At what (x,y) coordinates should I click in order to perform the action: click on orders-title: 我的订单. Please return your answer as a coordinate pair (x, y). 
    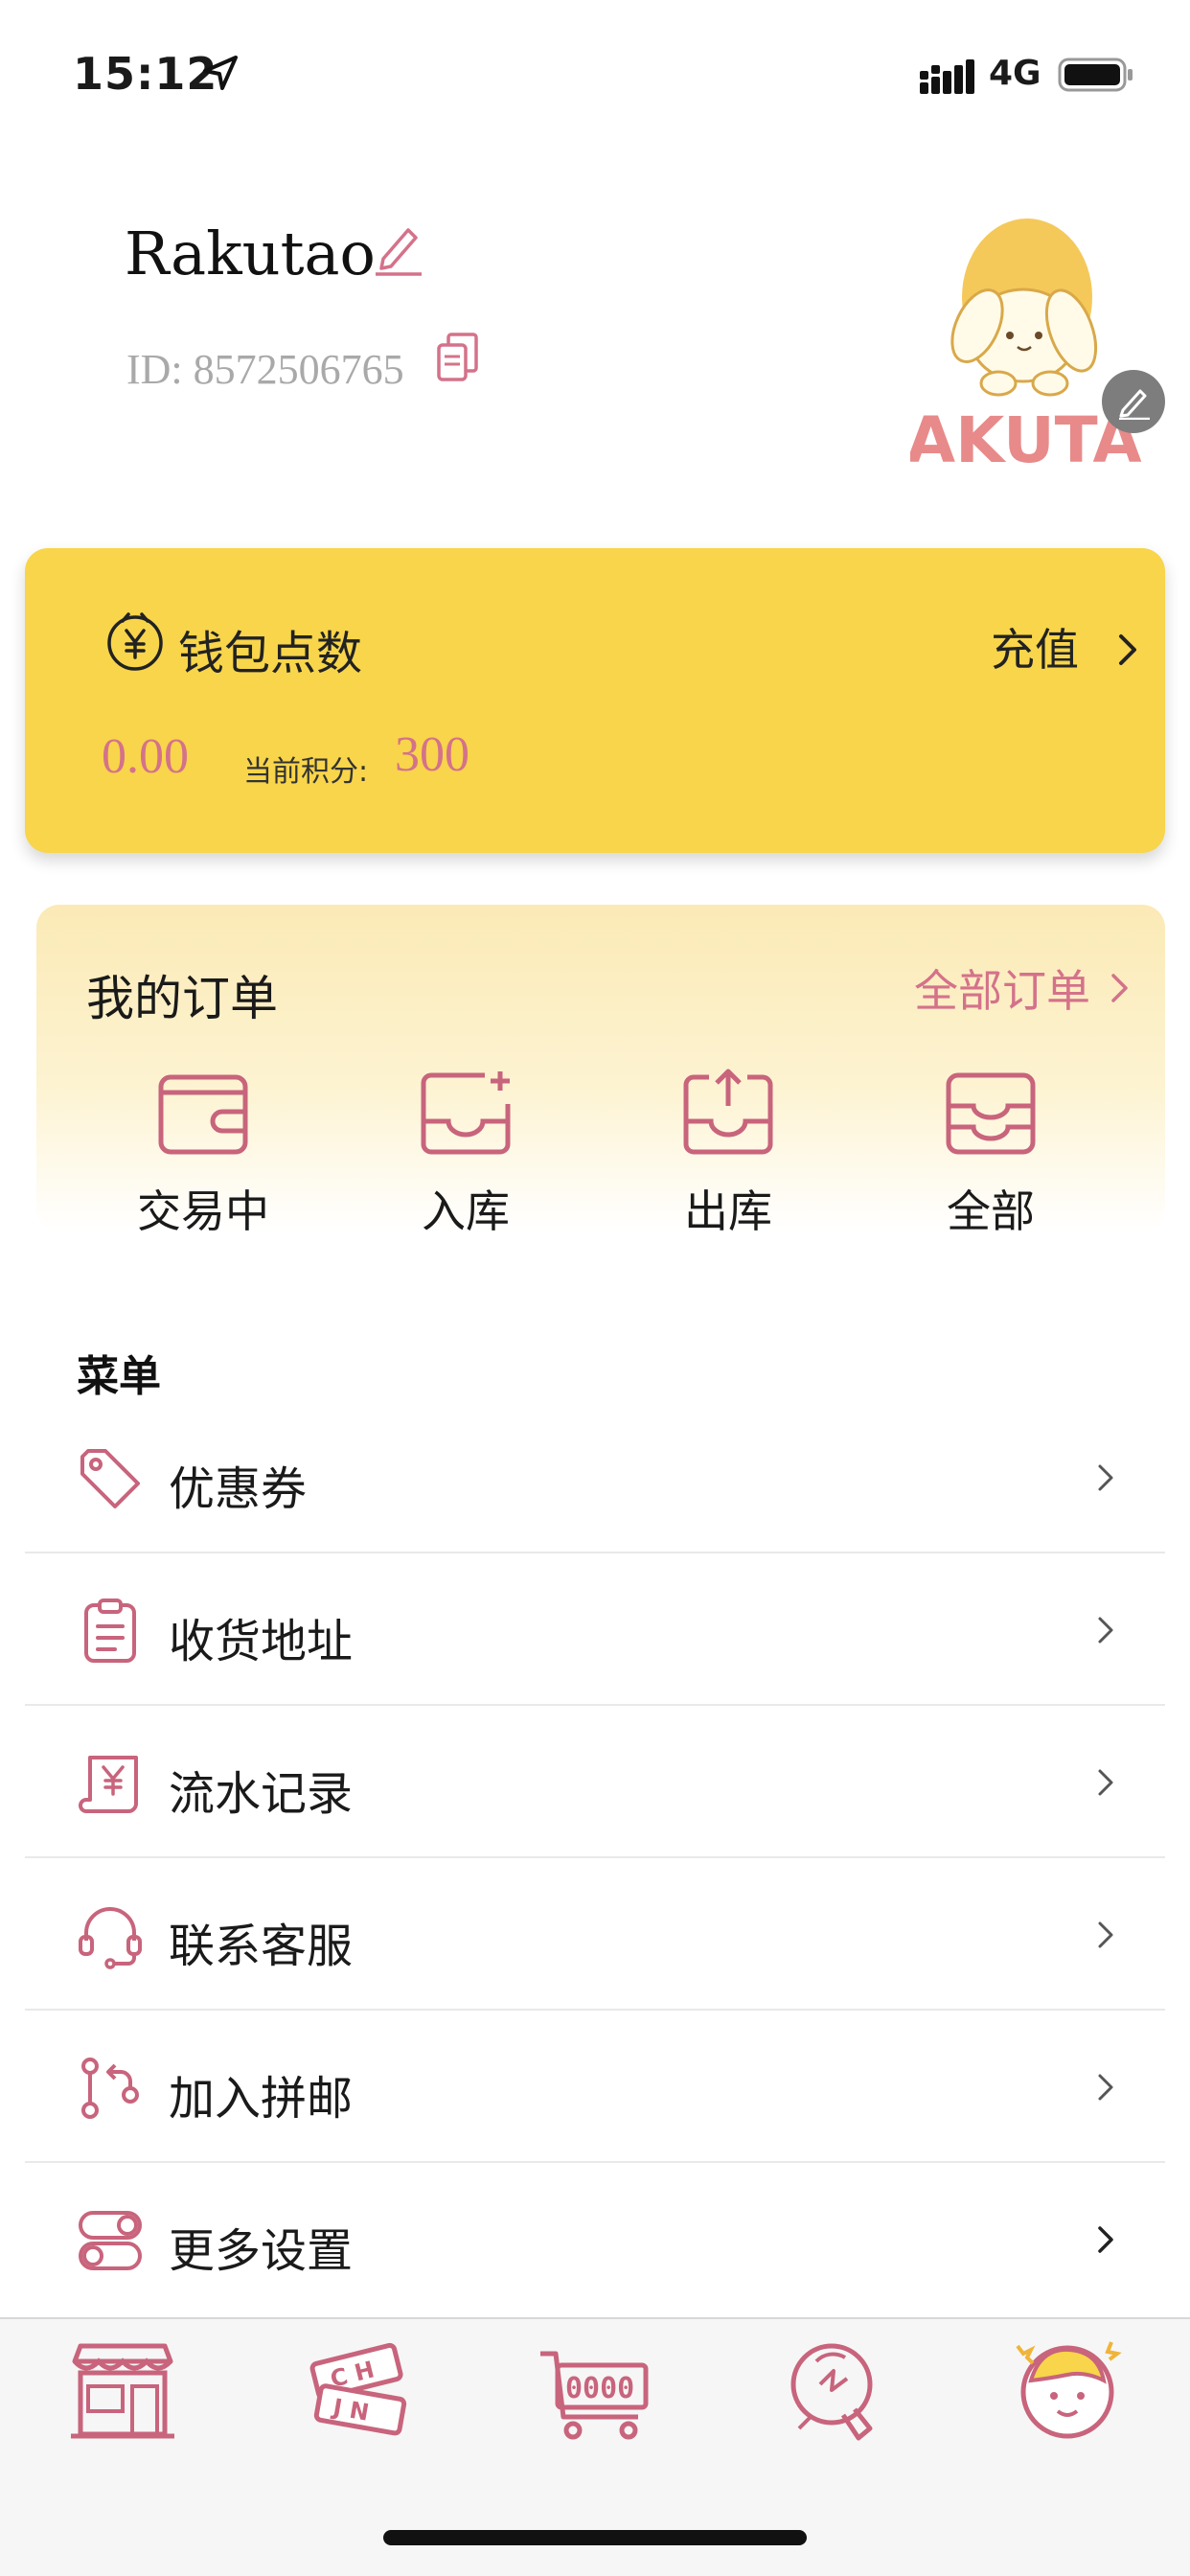
    Looking at the image, I should click on (182, 998).